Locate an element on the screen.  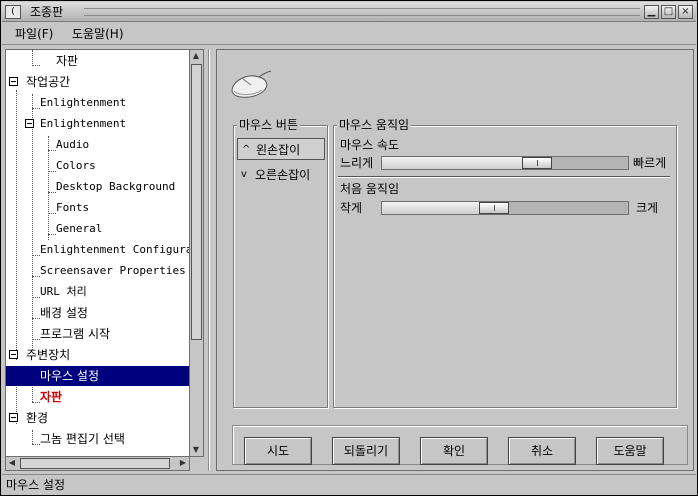
scroll-left-icon: ◀ is located at coordinates (12, 463).